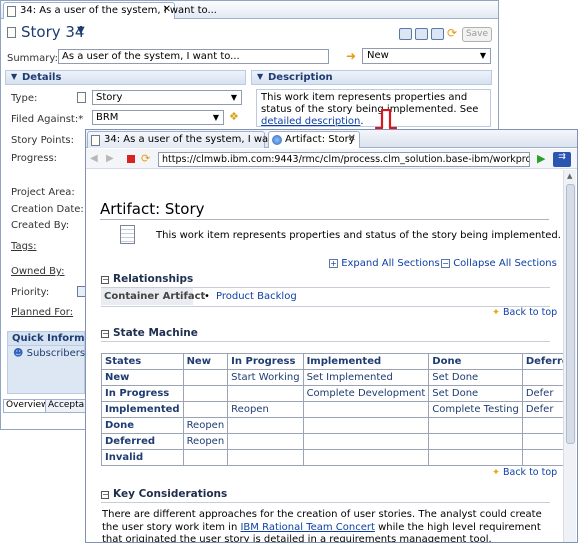  Describe the element at coordinates (40, 225) in the screenshot. I see `created-by-label: Created By:` at that location.